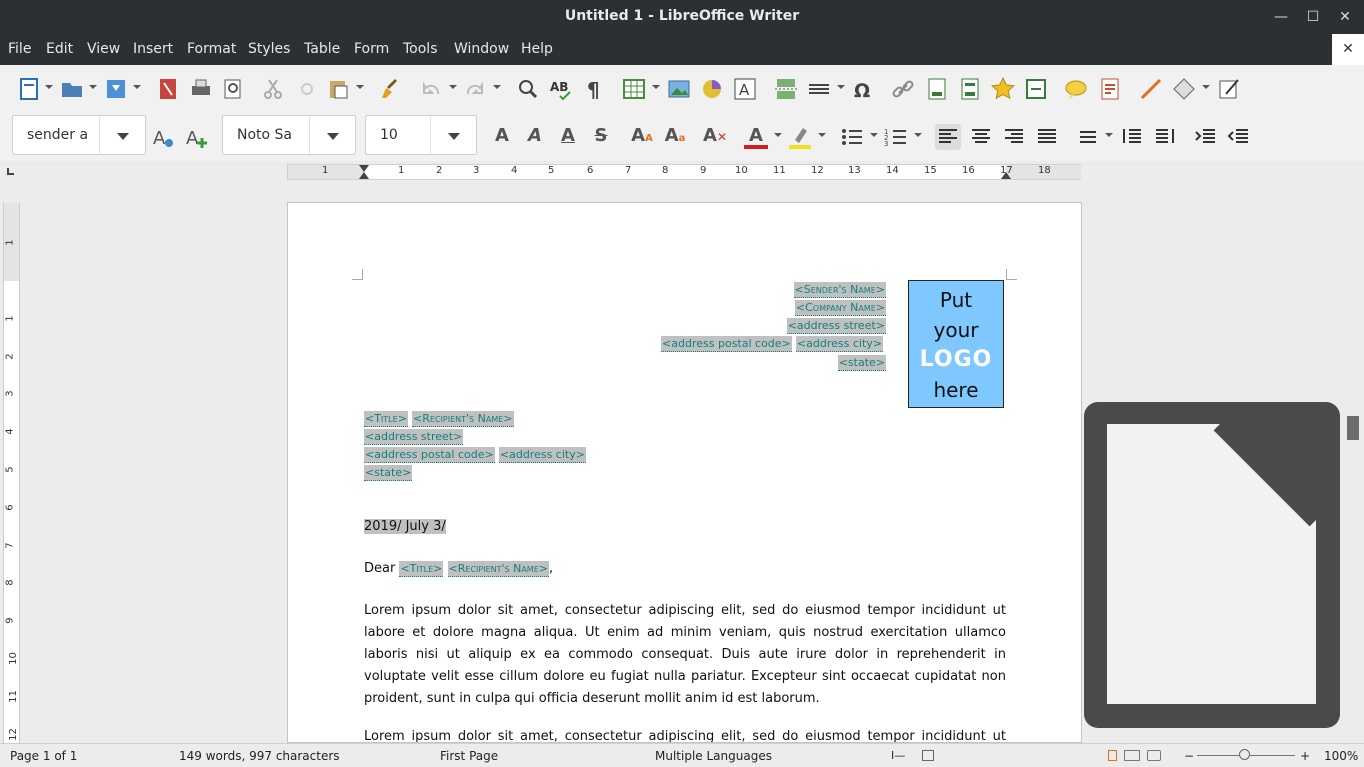  What do you see at coordinates (861, 363) in the screenshot?
I see `sender-state-field: <state>` at bounding box center [861, 363].